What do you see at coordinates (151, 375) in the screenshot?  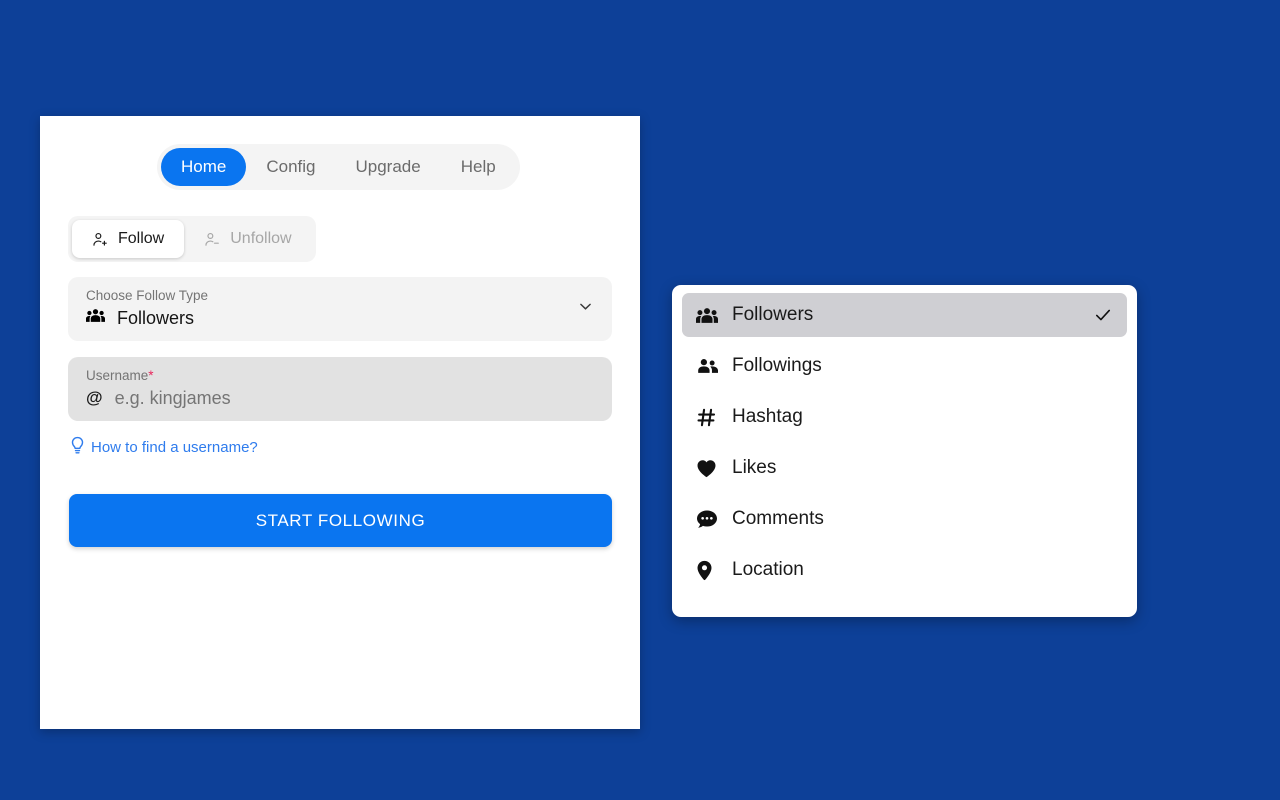 I see `required-marker: *` at bounding box center [151, 375].